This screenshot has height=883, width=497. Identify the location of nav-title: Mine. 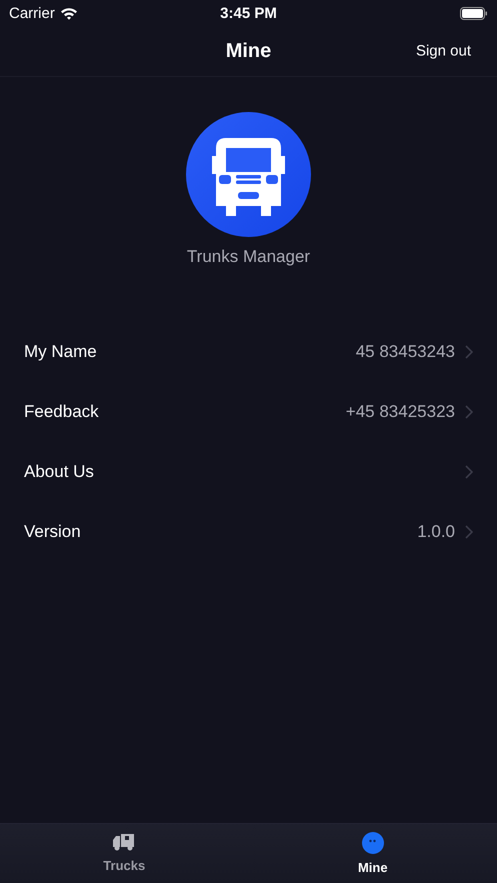
(249, 51).